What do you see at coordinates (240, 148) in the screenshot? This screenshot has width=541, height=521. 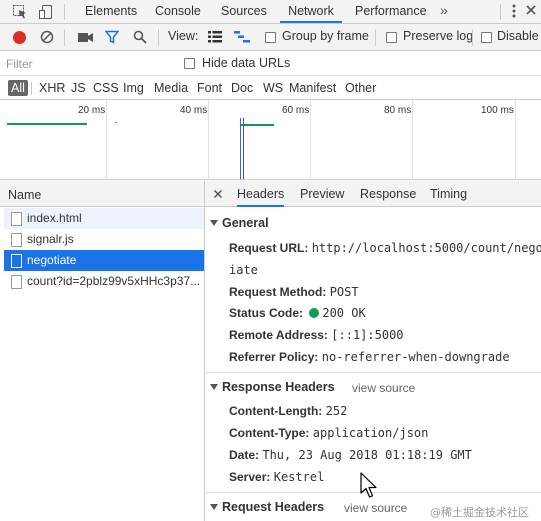 I see `dom-content-loaded-marker` at bounding box center [240, 148].